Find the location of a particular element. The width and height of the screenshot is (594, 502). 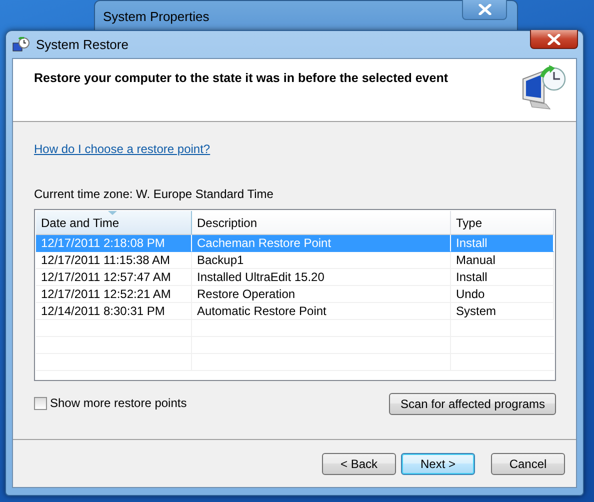

table-cell: System is located at coordinates (502, 311).